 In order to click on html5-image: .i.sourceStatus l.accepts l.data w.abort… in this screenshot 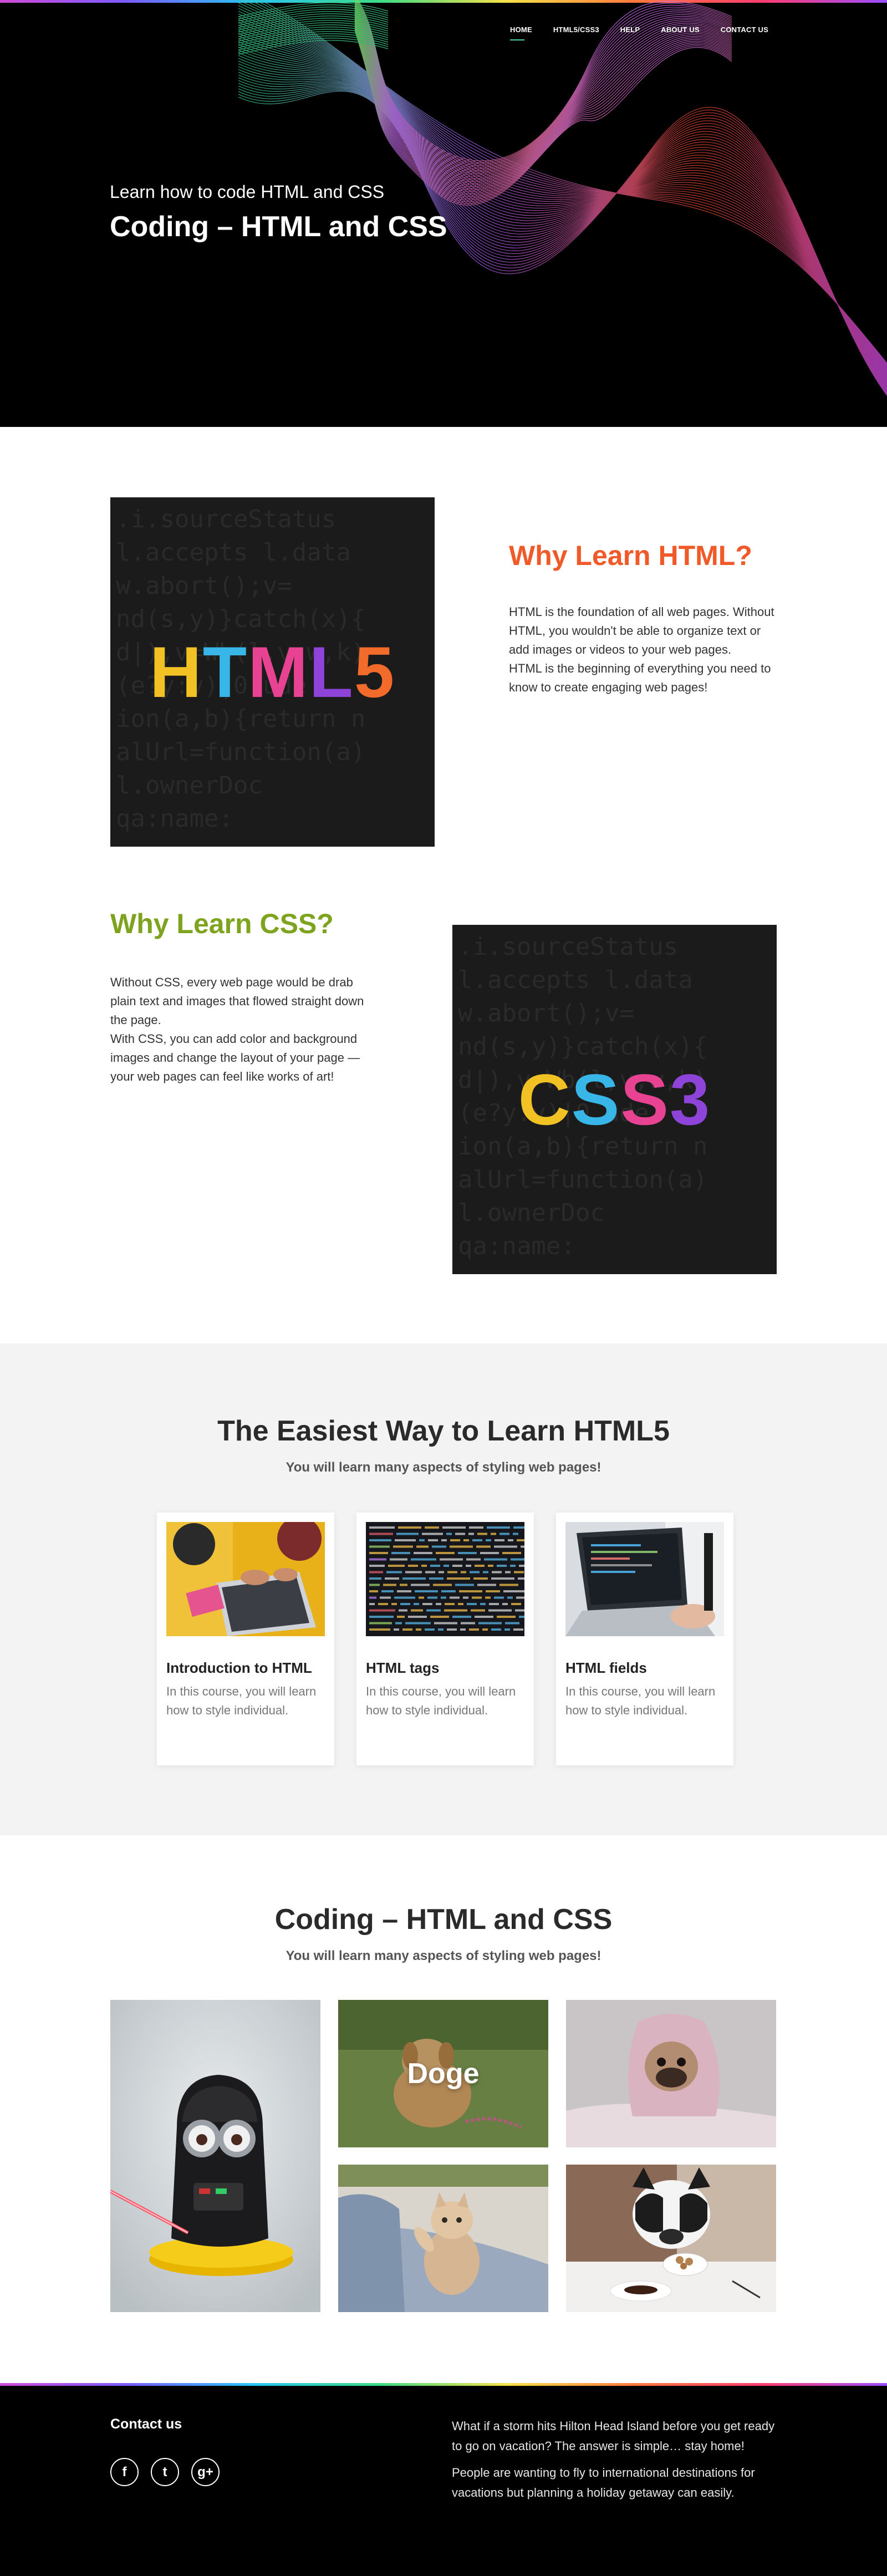, I will do `click(272, 672)`.